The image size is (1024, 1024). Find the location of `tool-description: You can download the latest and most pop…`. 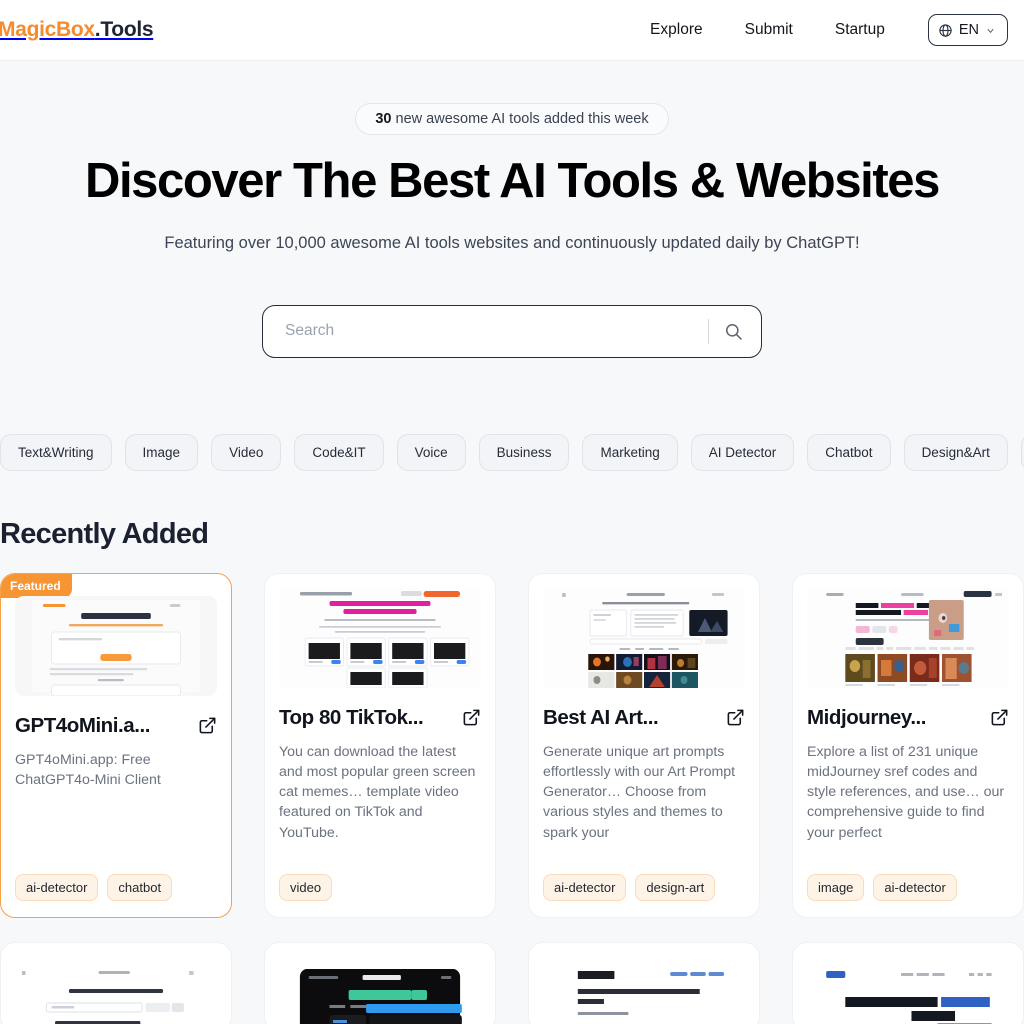

tool-description: You can download the latest and most pop… is located at coordinates (377, 792).